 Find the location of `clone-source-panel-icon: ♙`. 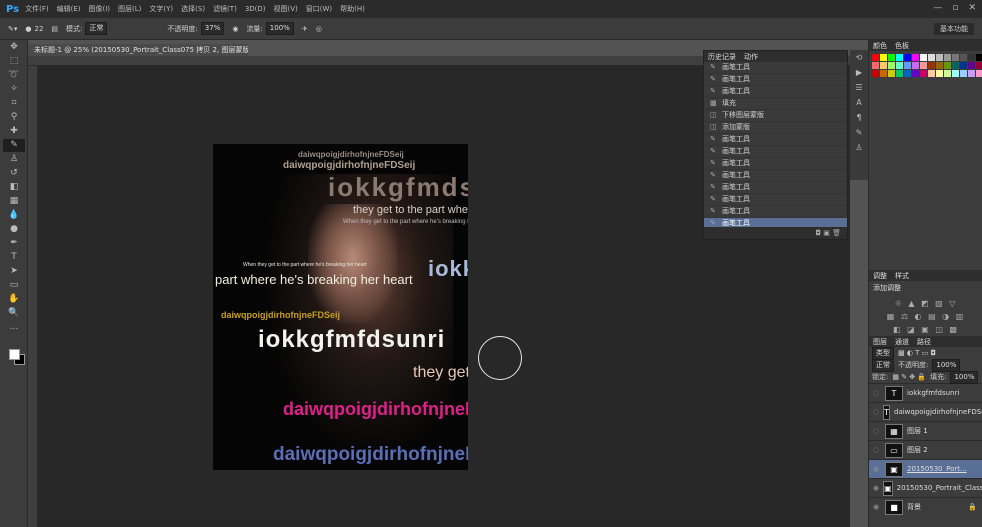

clone-source-panel-icon: ♙ is located at coordinates (859, 149).